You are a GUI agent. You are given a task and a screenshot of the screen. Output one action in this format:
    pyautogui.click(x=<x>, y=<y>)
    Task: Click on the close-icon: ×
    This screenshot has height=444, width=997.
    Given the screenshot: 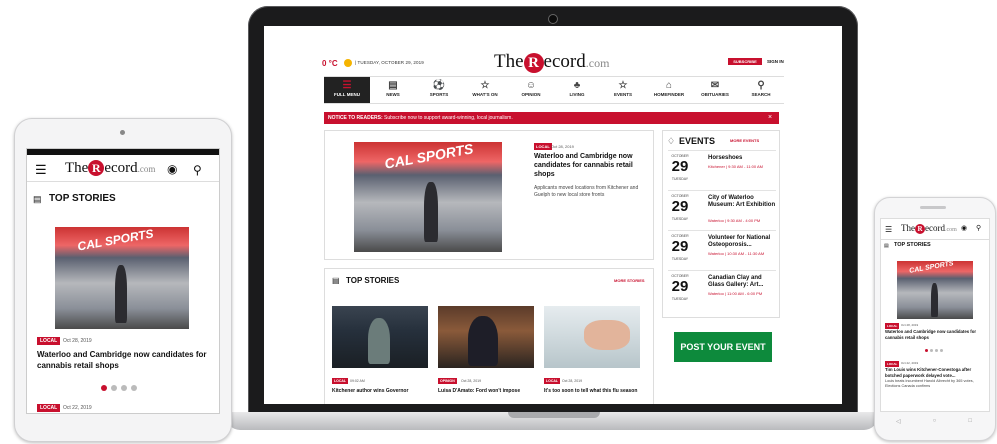 What is the action you would take?
    pyautogui.click(x=770, y=118)
    